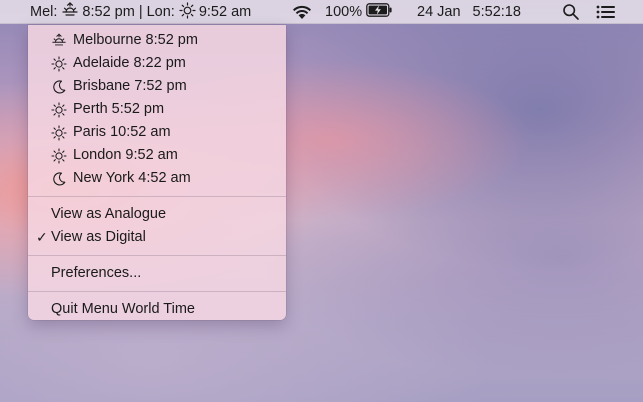  I want to click on menu-item-city: Adelaide 8:22 pm, so click(157, 63).